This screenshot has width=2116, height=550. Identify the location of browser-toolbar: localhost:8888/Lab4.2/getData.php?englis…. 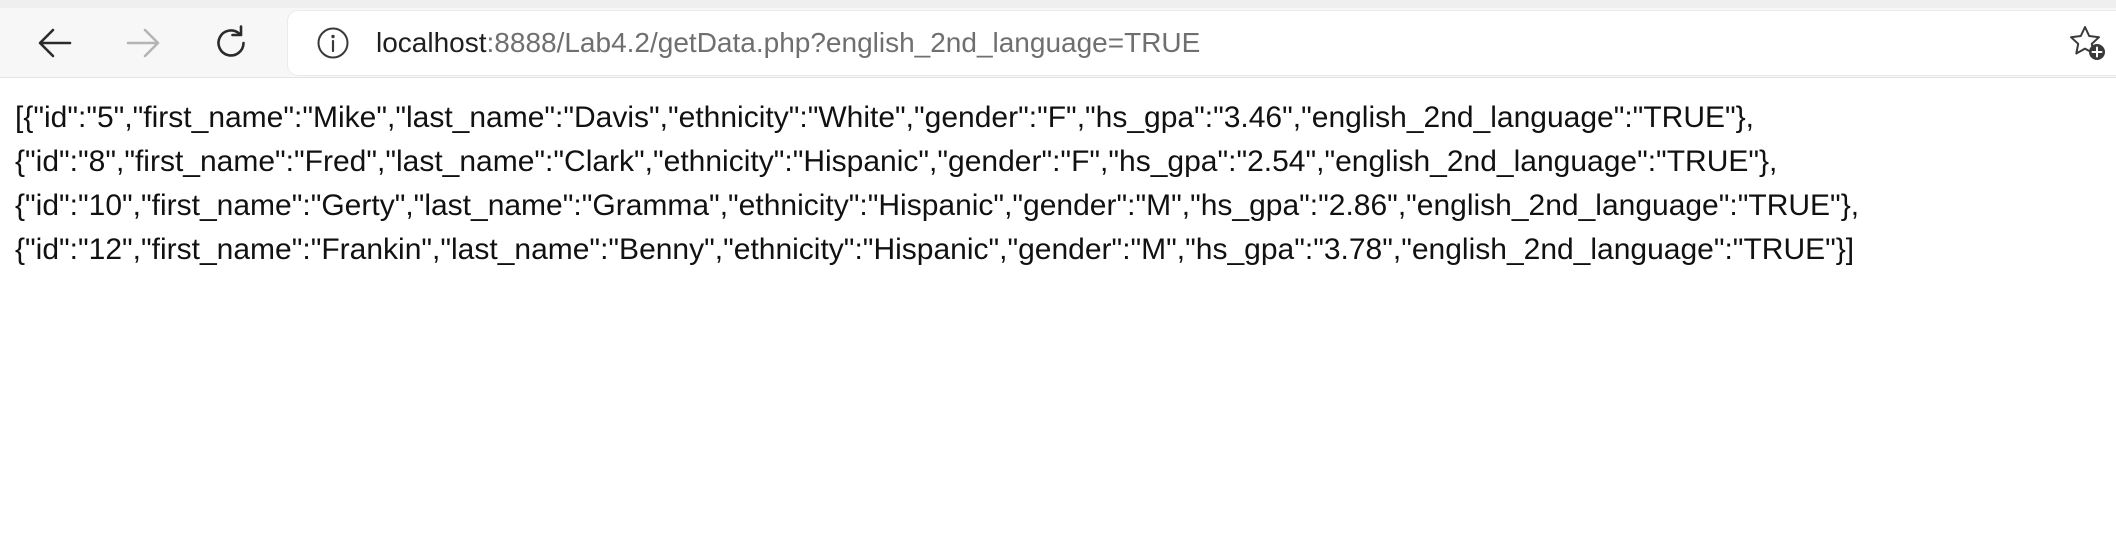
(1058, 43).